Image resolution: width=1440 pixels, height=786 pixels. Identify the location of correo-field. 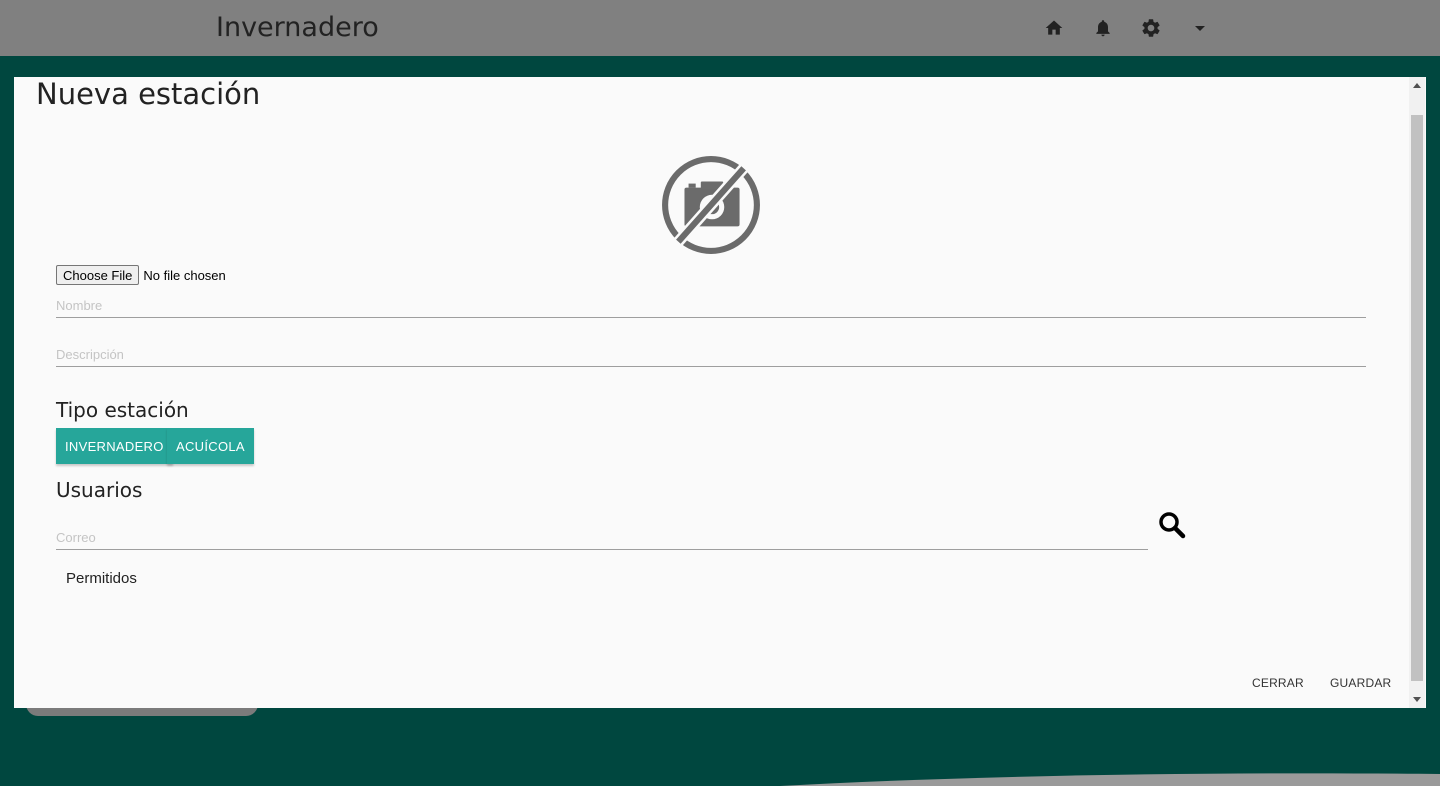
(602, 537).